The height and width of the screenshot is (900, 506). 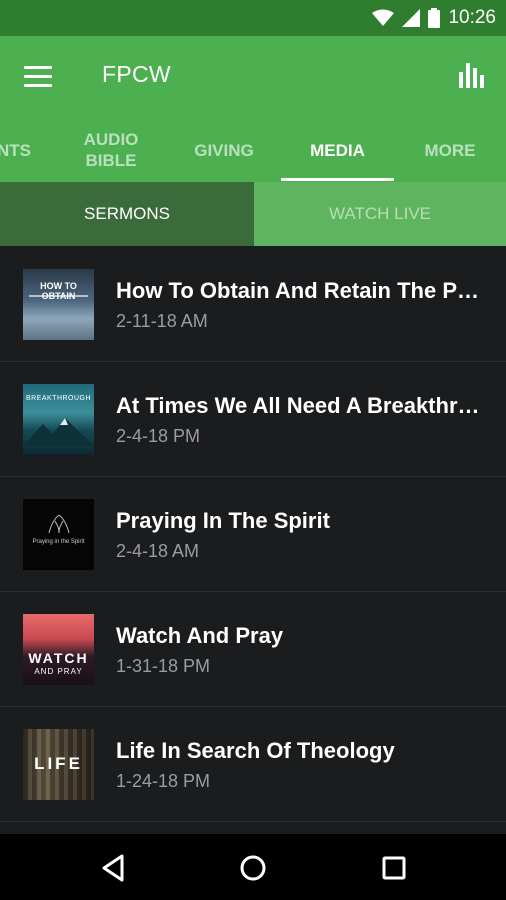 I want to click on status-bar: 10:26, so click(x=253, y=18).